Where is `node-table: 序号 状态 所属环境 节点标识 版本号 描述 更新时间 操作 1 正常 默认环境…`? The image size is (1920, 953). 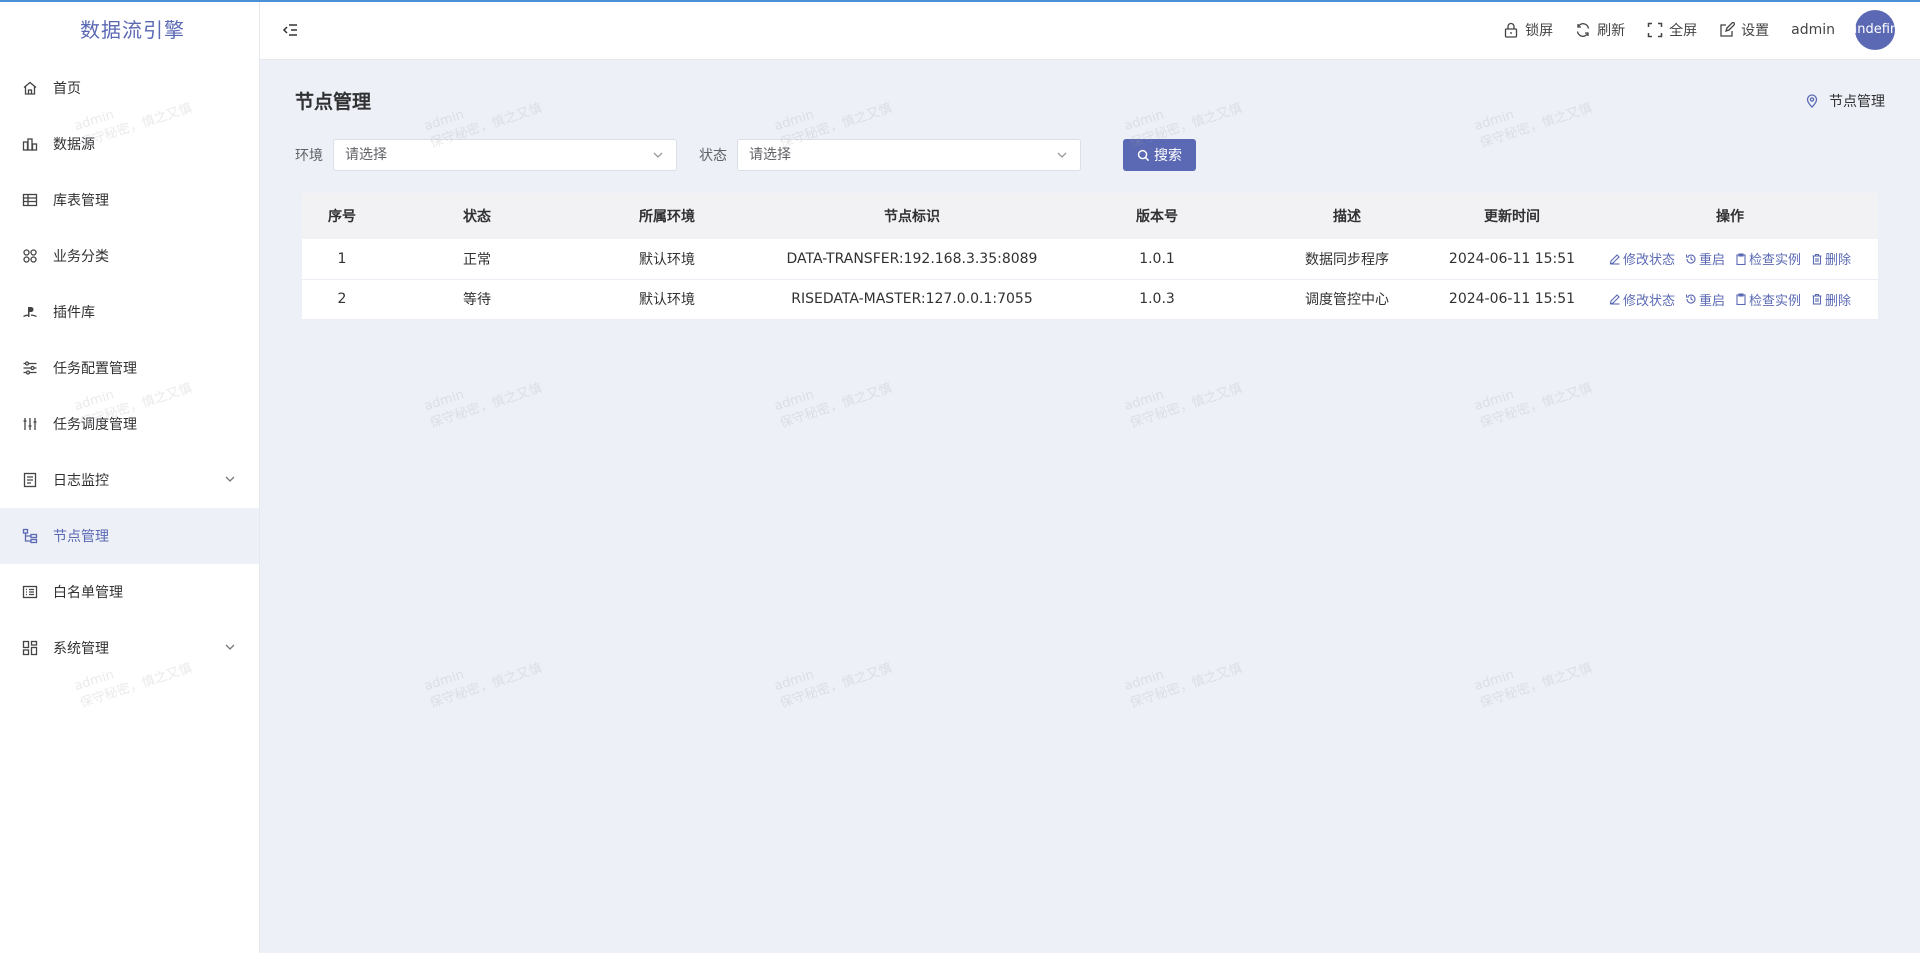
node-table: 序号 状态 所属环境 节点标识 版本号 描述 更新时间 操作 1 正常 默认环境… is located at coordinates (1090, 256).